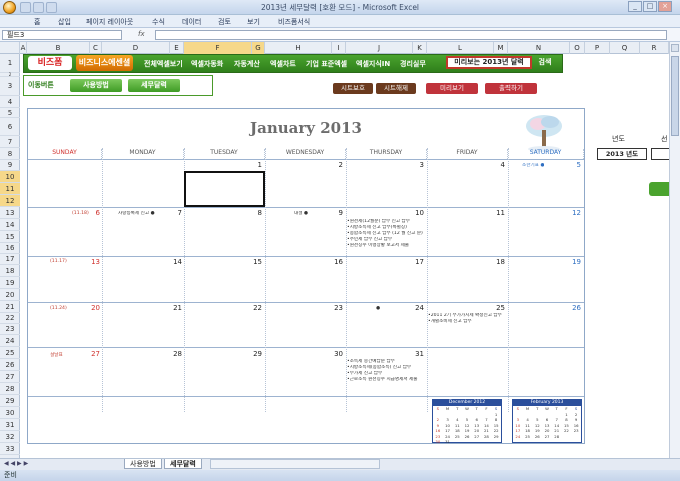 This screenshot has height=481, width=680. What do you see at coordinates (10, 413) in the screenshot?
I see `row-header: 30` at bounding box center [10, 413].